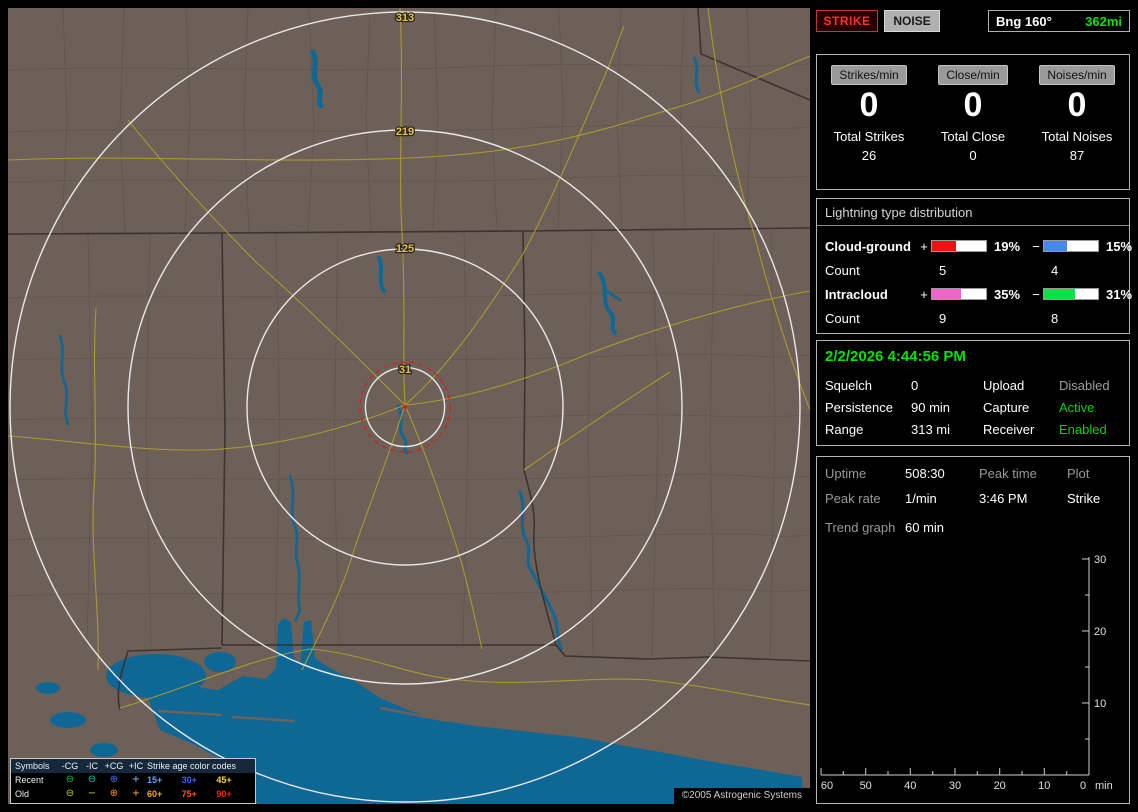 Image resolution: width=1138 pixels, height=812 pixels. I want to click on range-ring-label: 31, so click(405, 370).